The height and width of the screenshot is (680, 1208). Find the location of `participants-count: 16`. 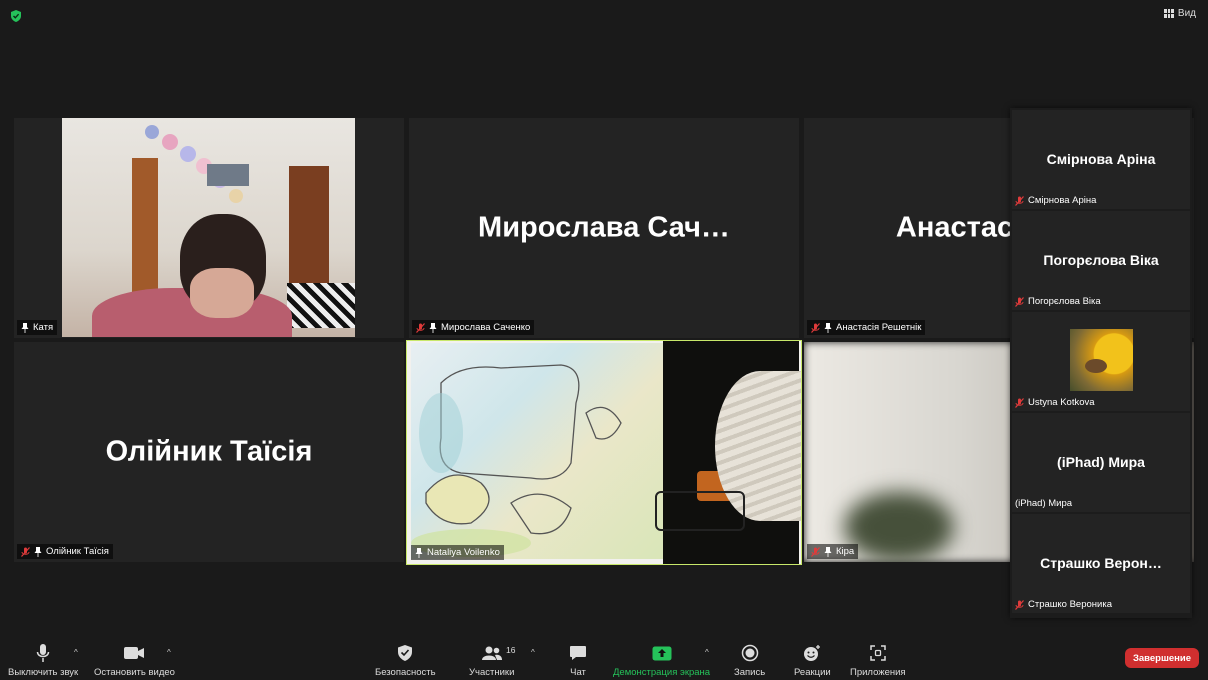

participants-count: 16 is located at coordinates (511, 650).